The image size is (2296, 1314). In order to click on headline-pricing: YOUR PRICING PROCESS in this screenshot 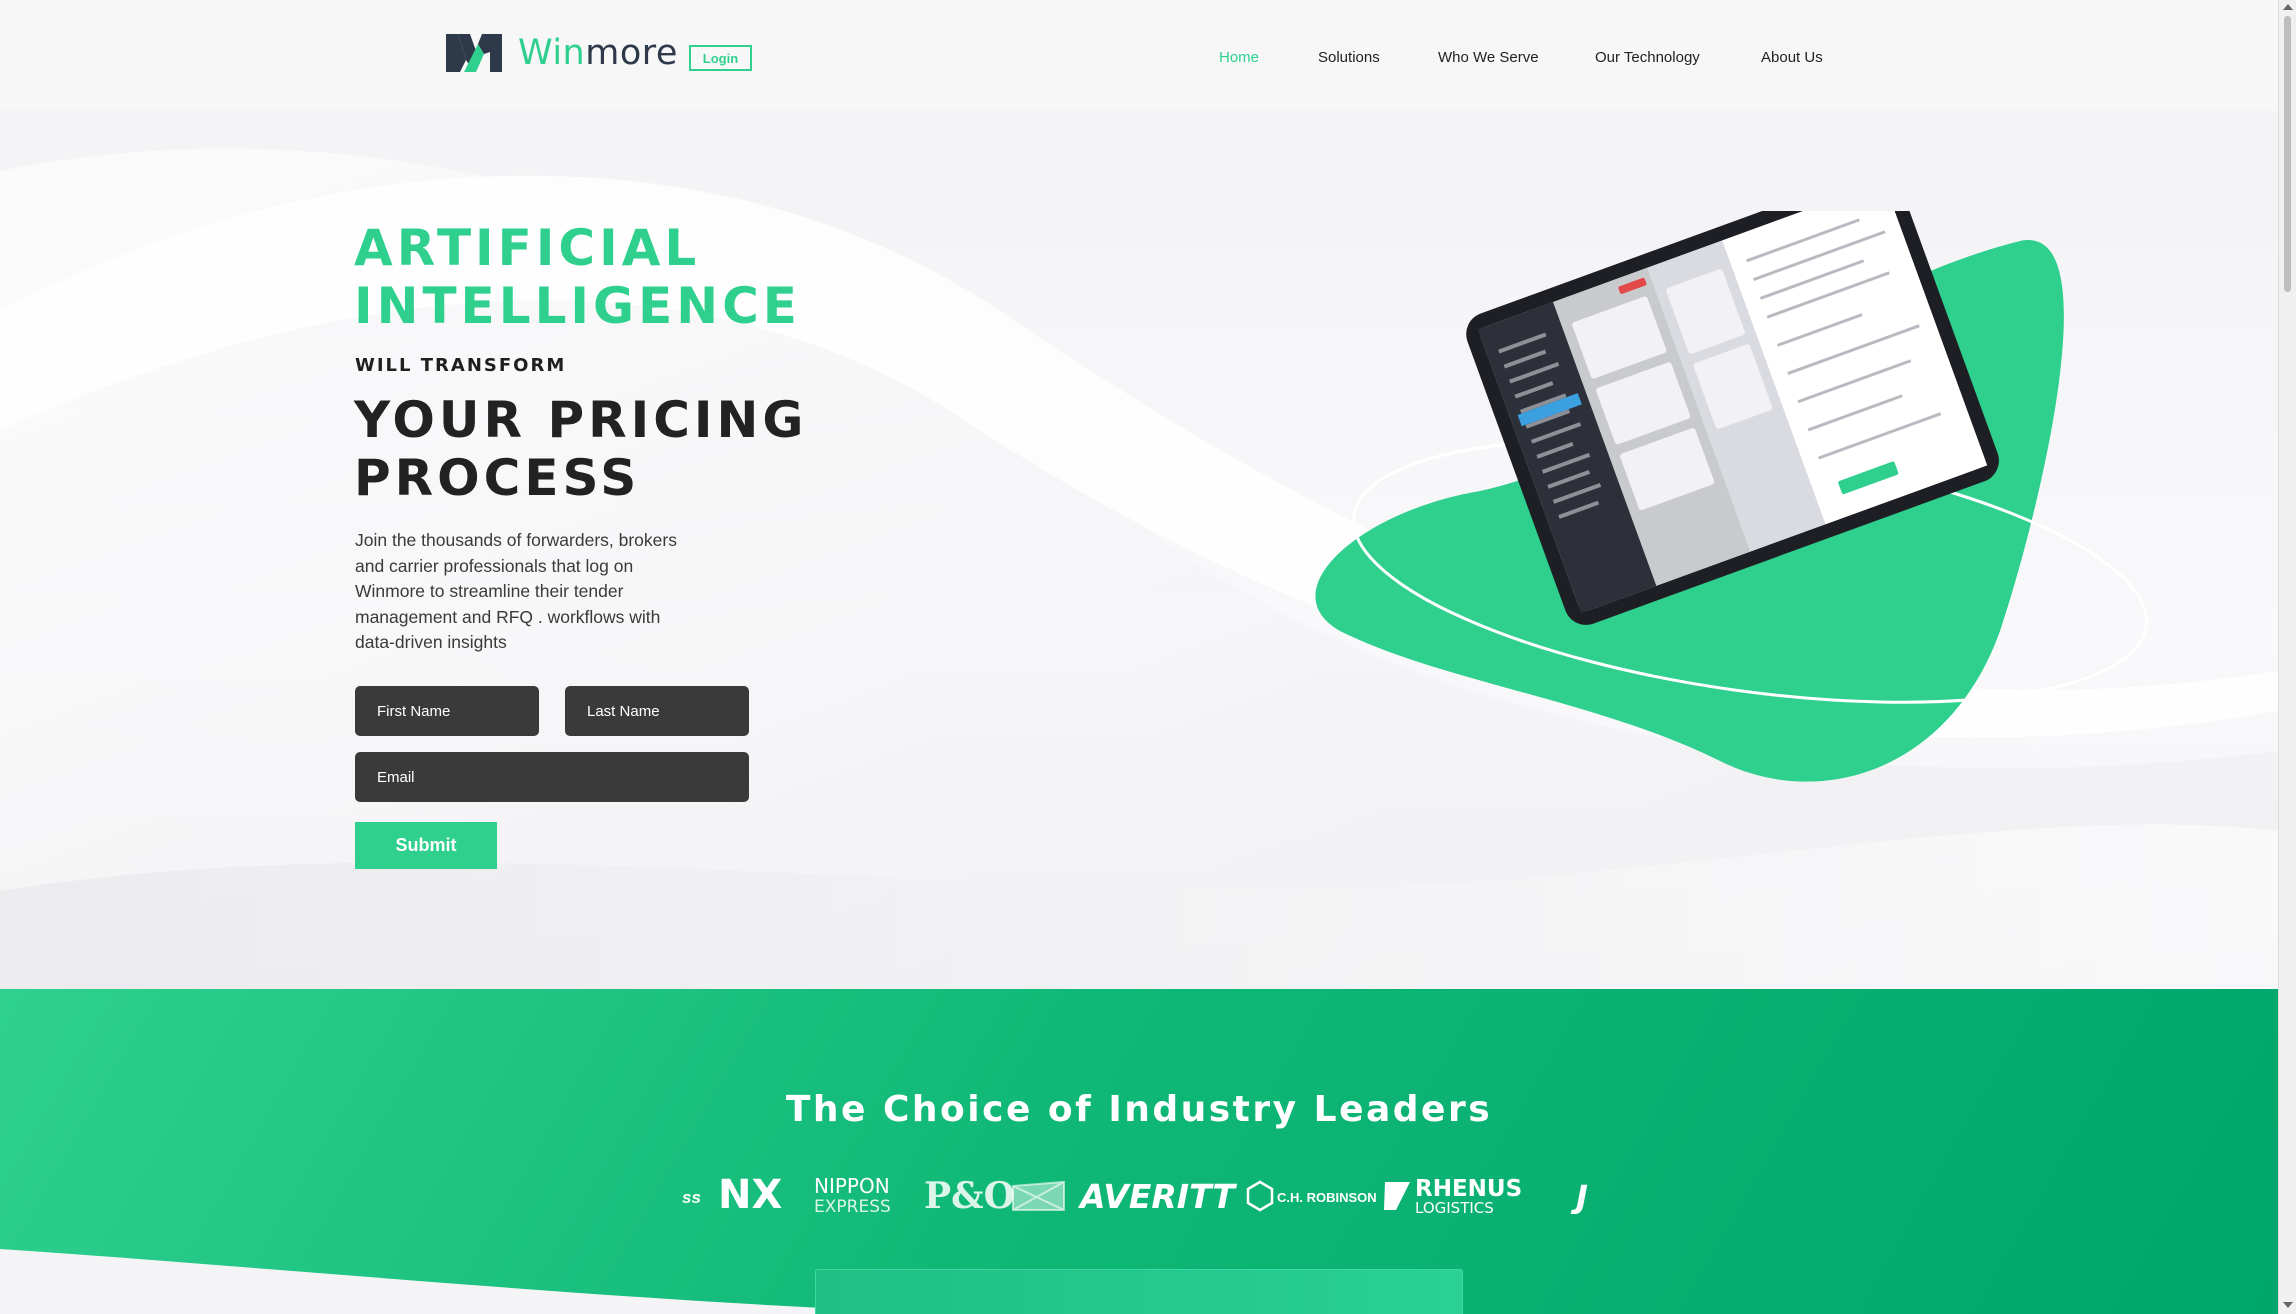, I will do `click(580, 449)`.